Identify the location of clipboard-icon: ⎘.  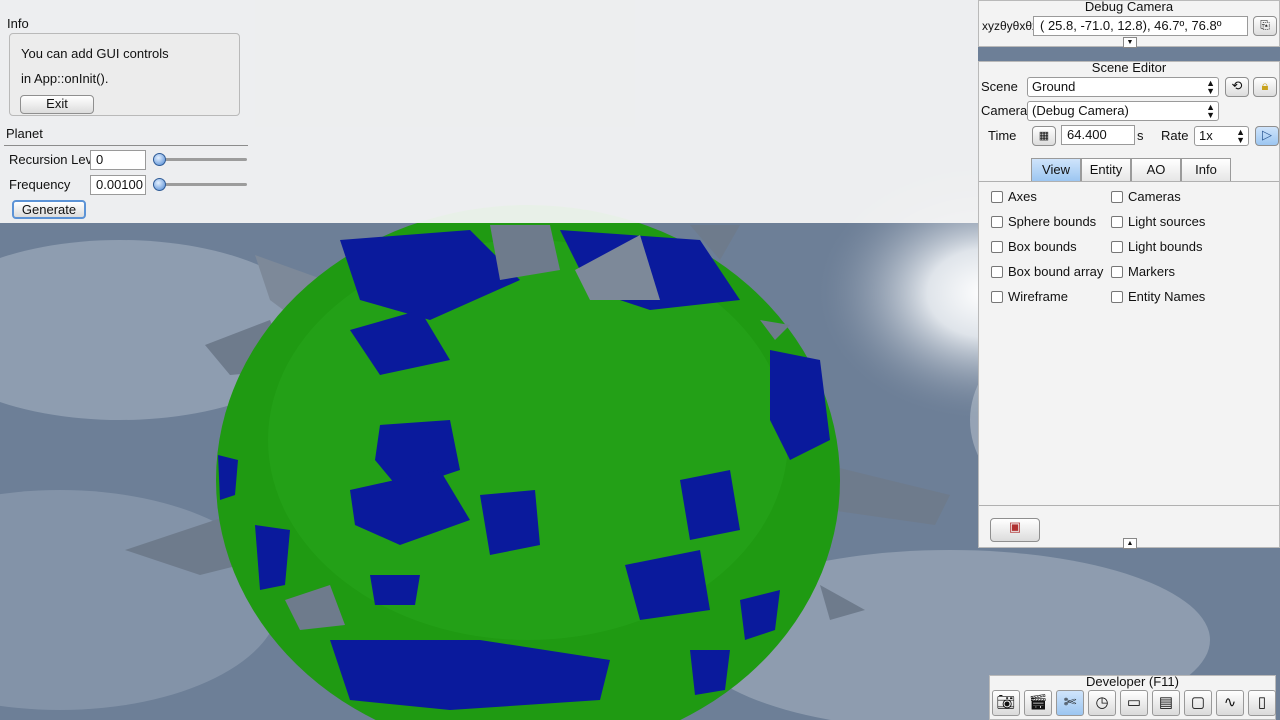
(1265, 25).